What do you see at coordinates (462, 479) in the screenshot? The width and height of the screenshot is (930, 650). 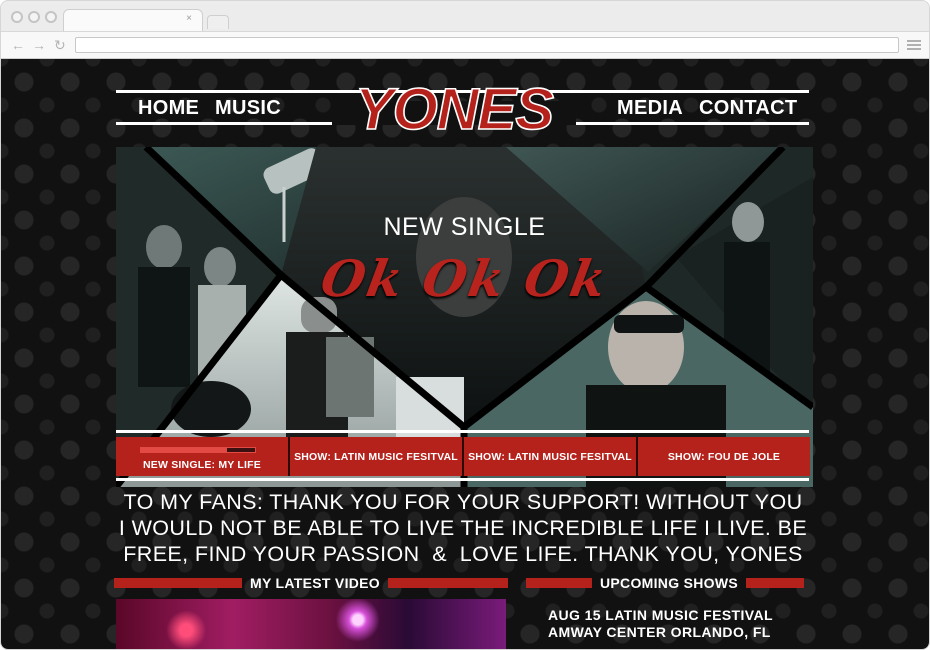 I see `tabs-bottom-rule` at bounding box center [462, 479].